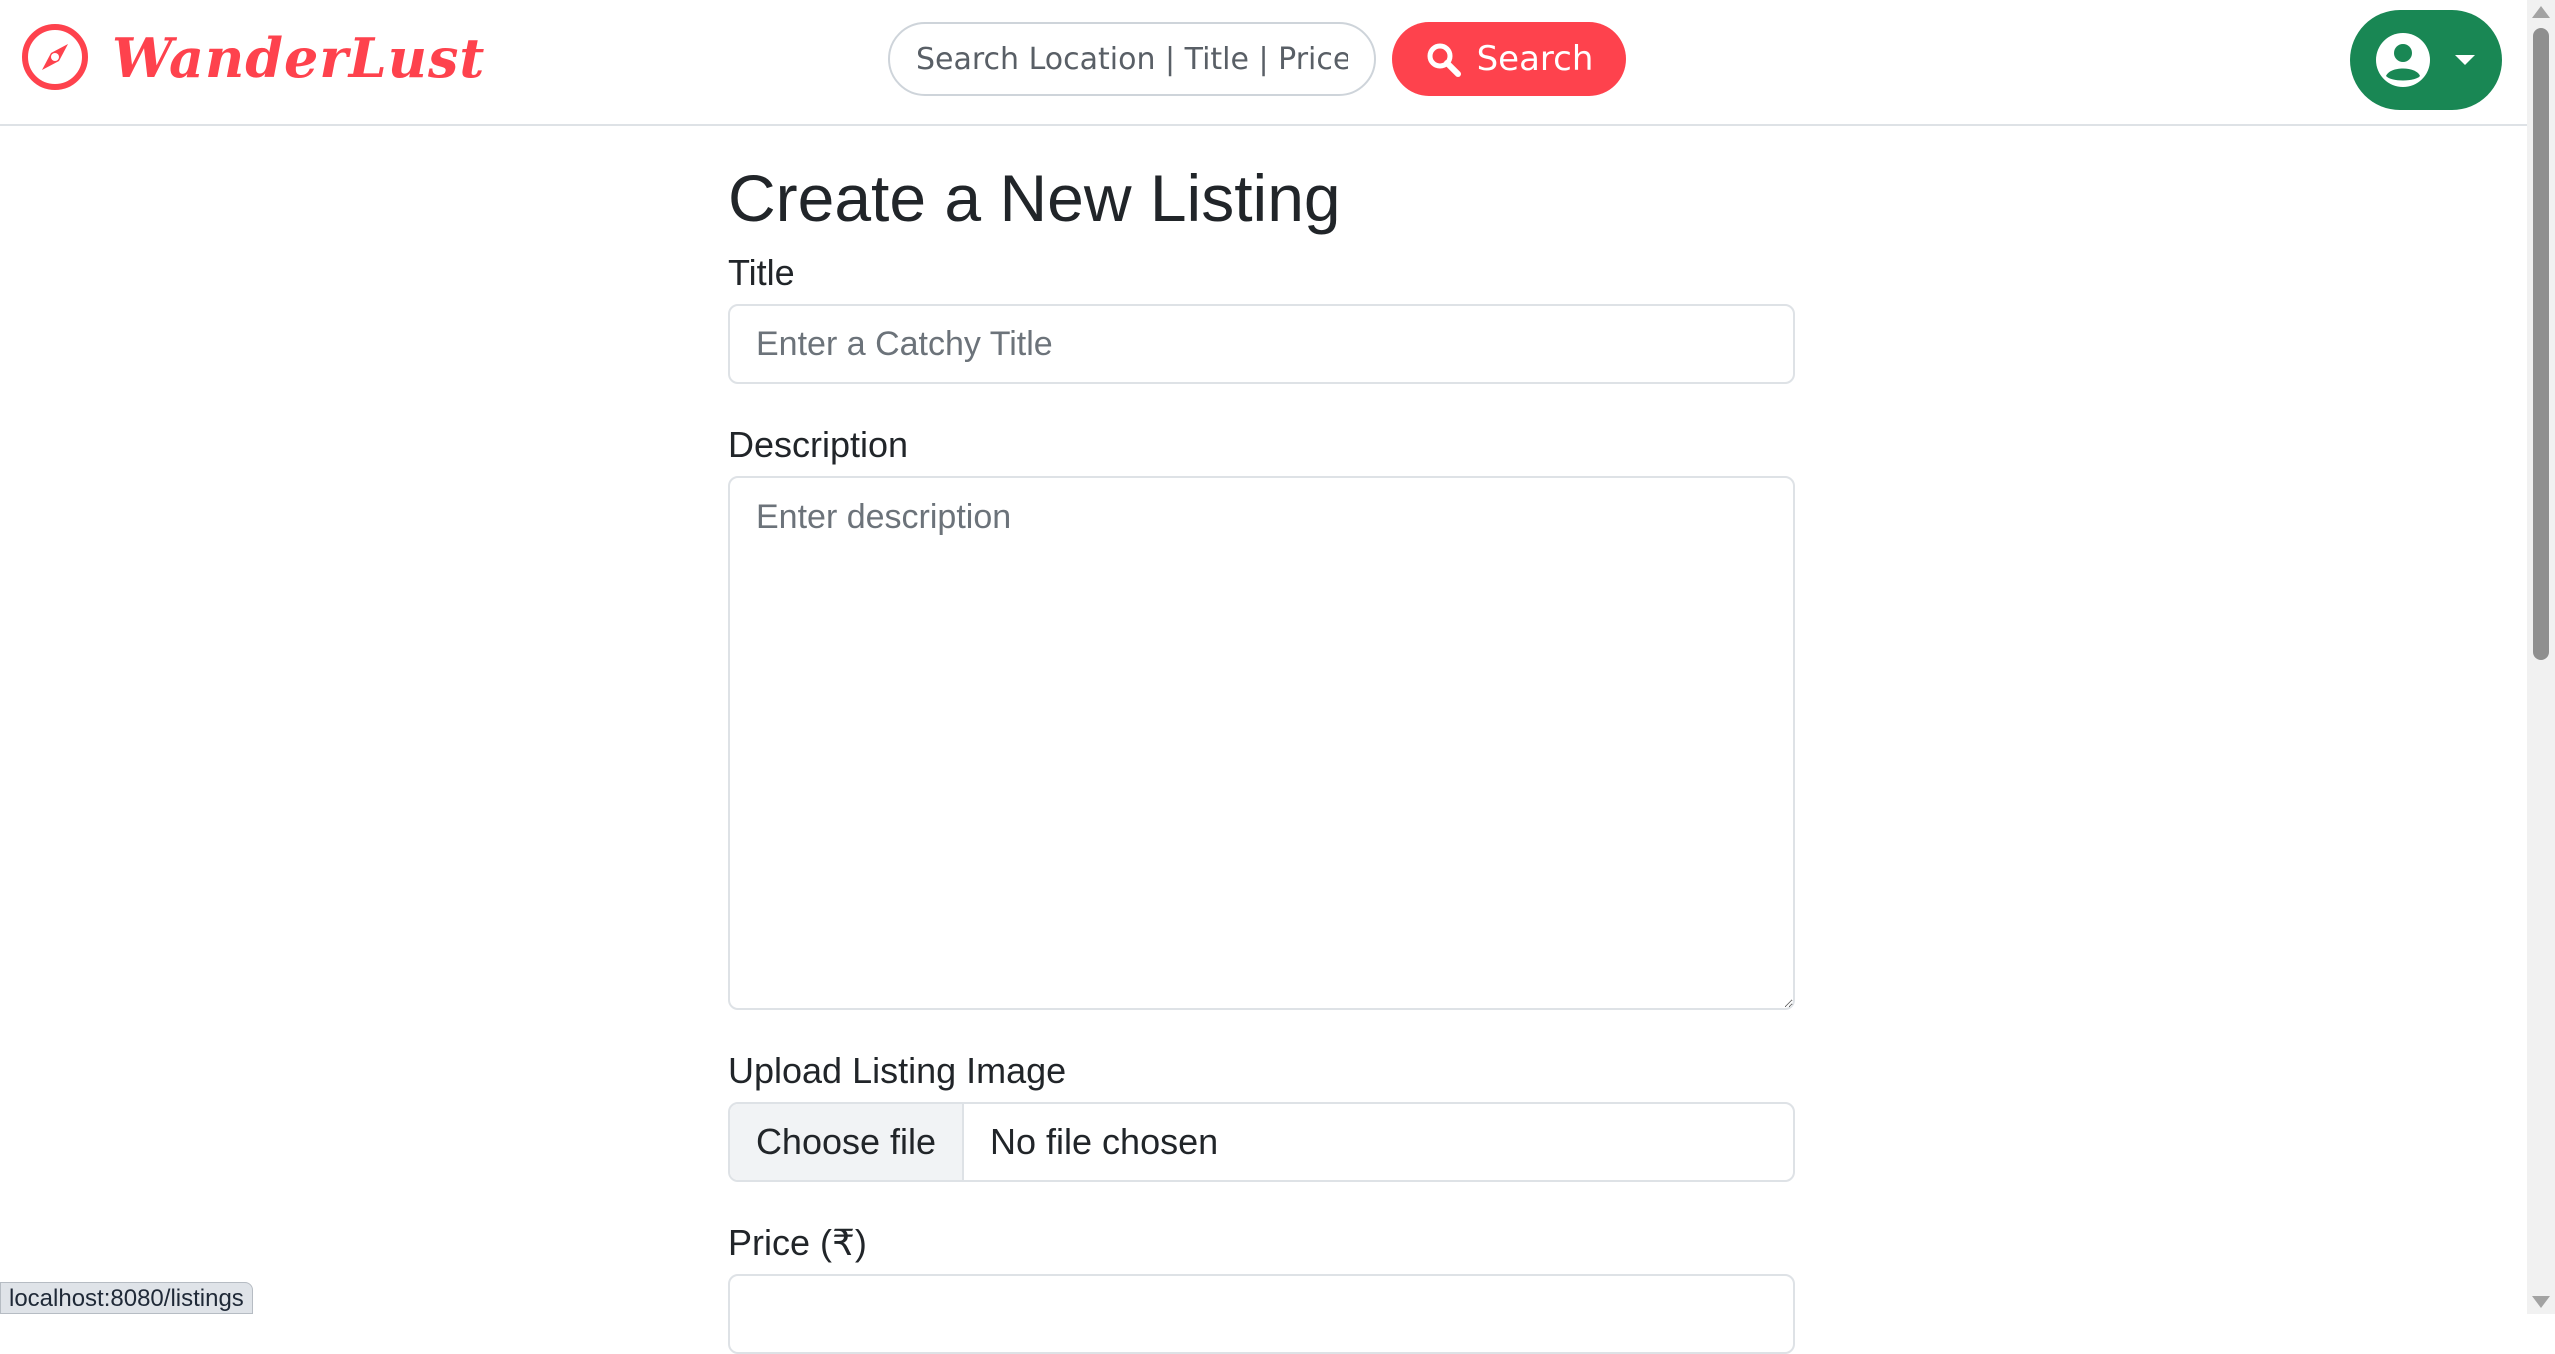 Image resolution: width=2555 pixels, height=1354 pixels. Describe the element at coordinates (797, 1242) in the screenshot. I see `price-label: Price (₹)` at that location.